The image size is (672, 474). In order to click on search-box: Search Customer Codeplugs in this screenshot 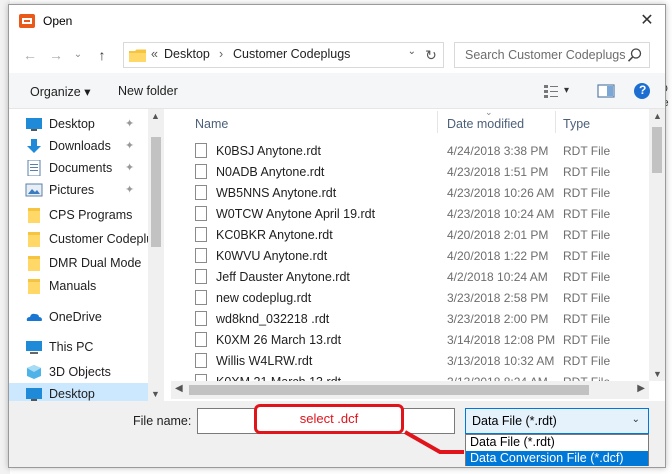, I will do `click(552, 55)`.